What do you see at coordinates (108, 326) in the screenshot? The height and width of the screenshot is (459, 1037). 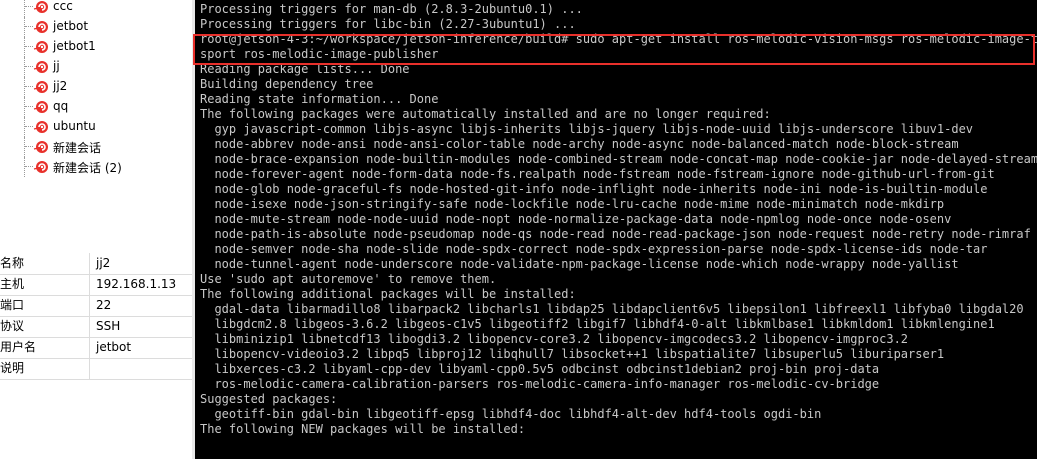 I see `property-value: SSH` at bounding box center [108, 326].